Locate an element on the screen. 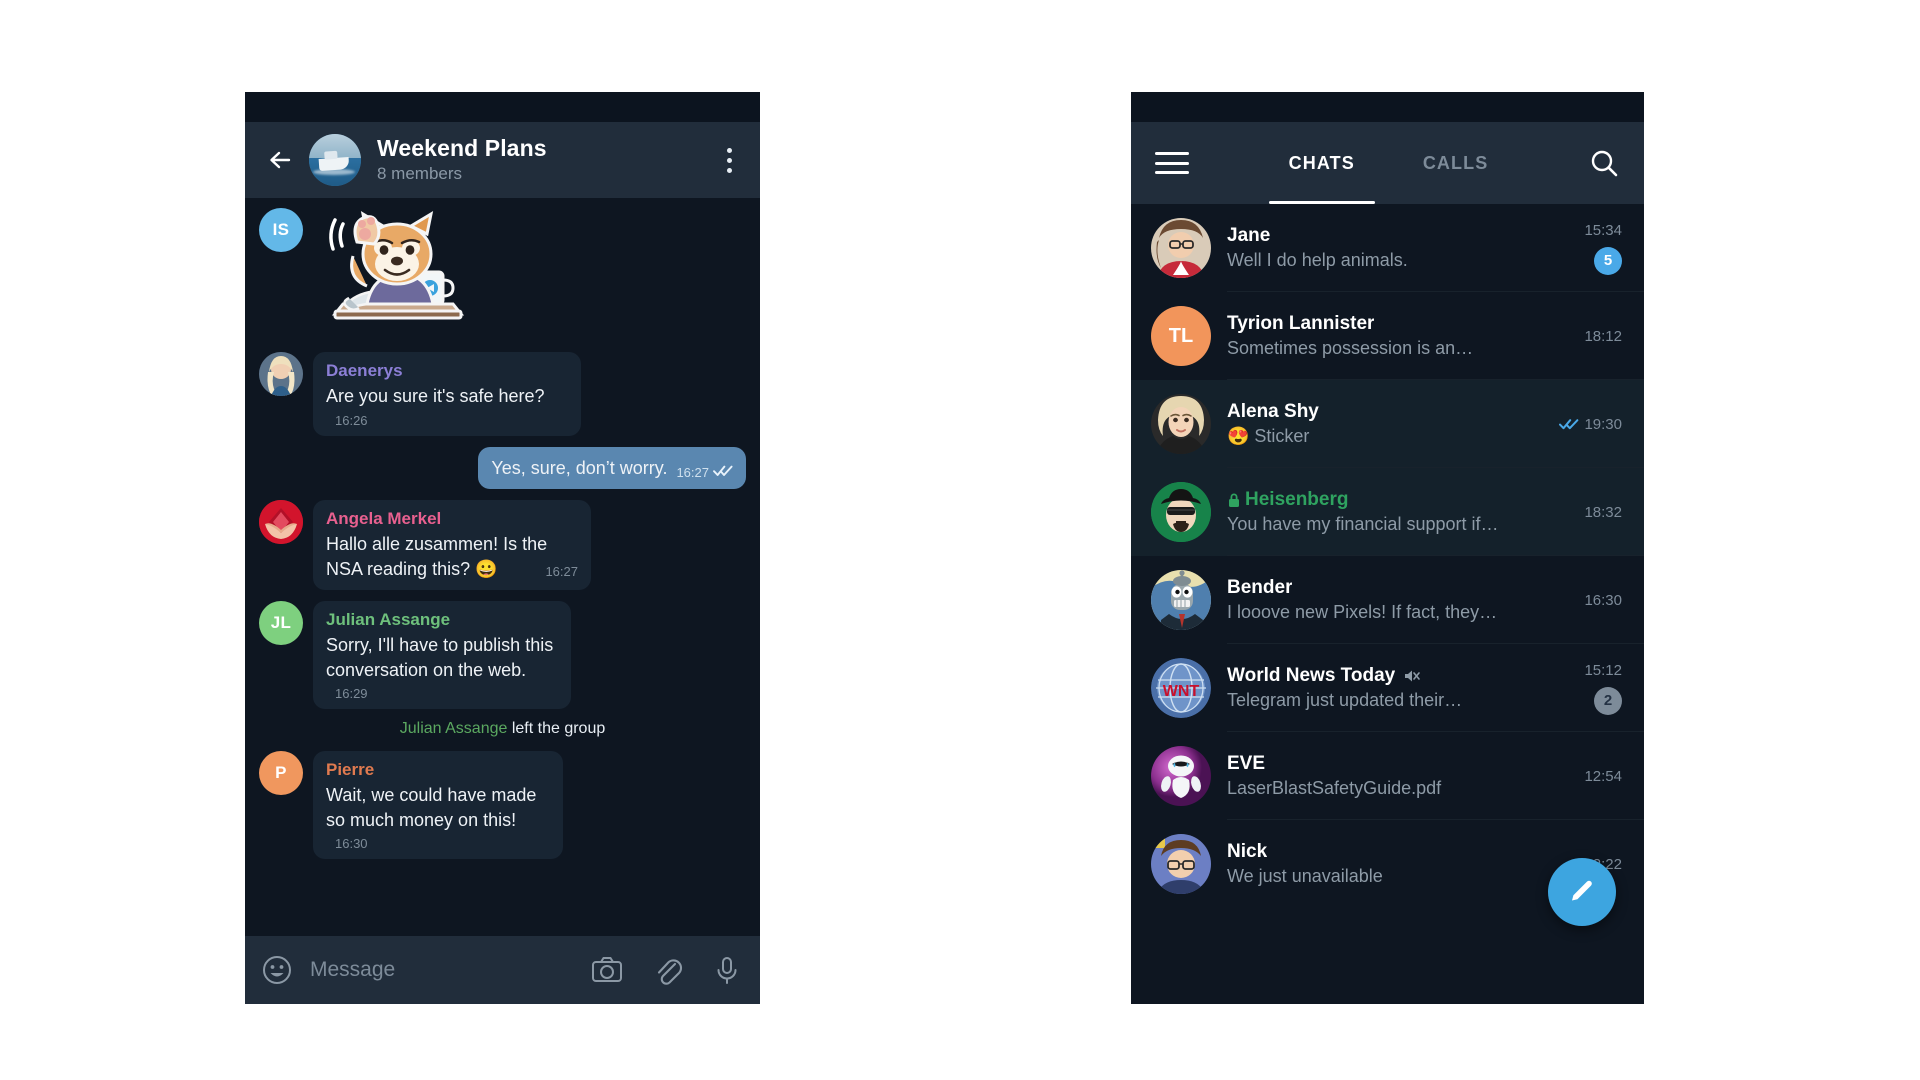  service-text: left the group is located at coordinates (556, 728).